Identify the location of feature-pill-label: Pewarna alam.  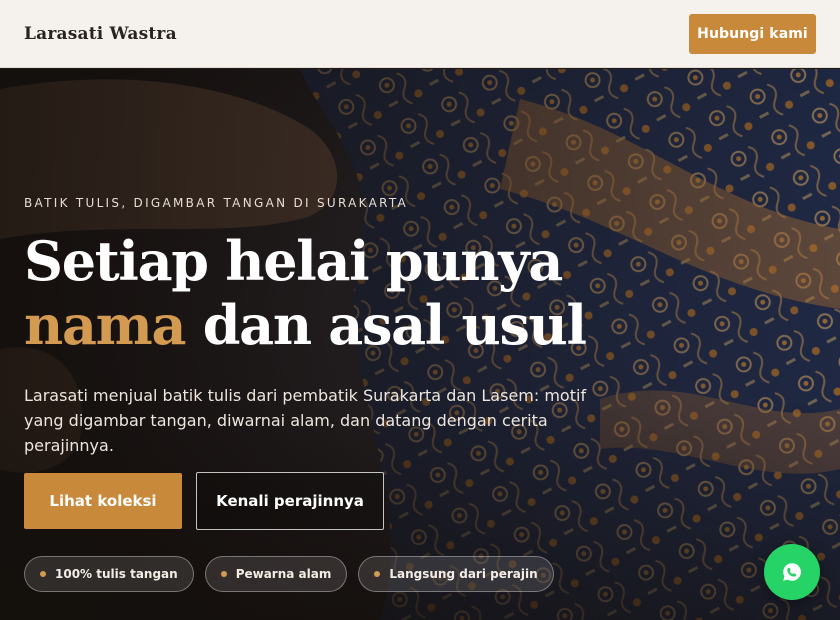
(283, 574).